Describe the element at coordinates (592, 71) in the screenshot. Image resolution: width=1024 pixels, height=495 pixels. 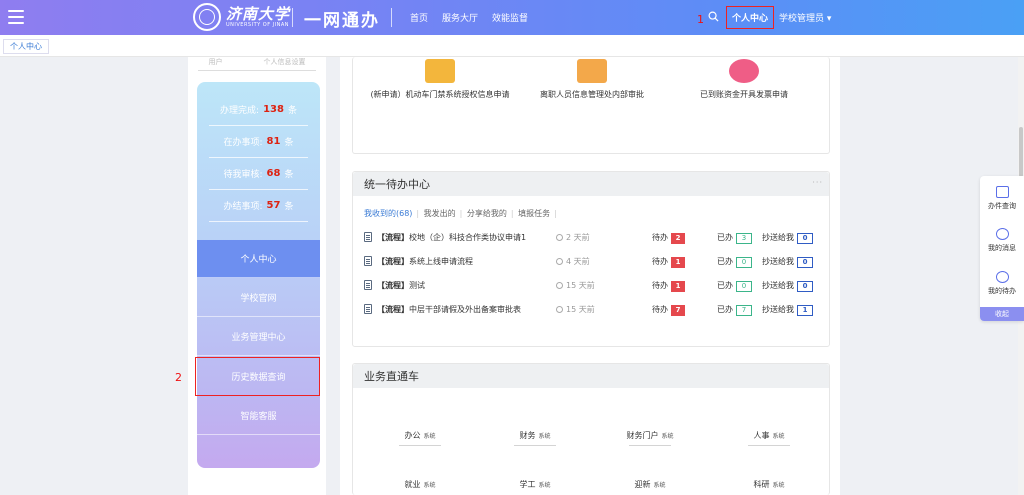
I see `person-icon` at that location.